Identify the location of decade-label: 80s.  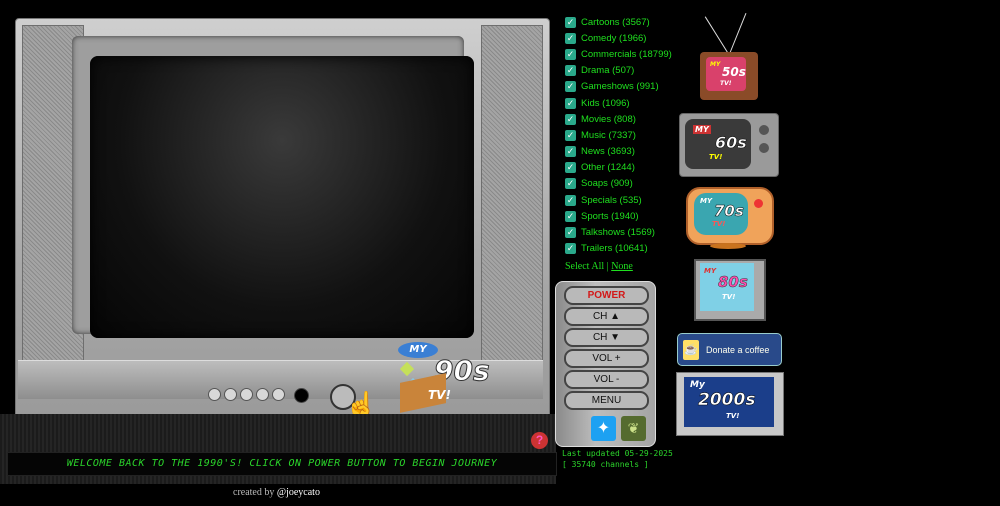
(733, 282).